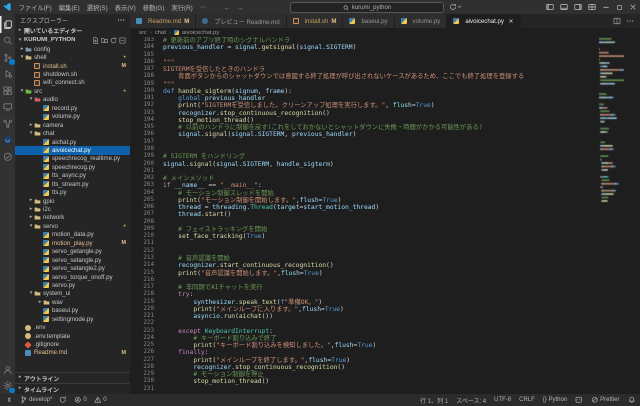  What do you see at coordinates (202, 7) in the screenshot?
I see `menu-item: ⋯` at bounding box center [202, 7].